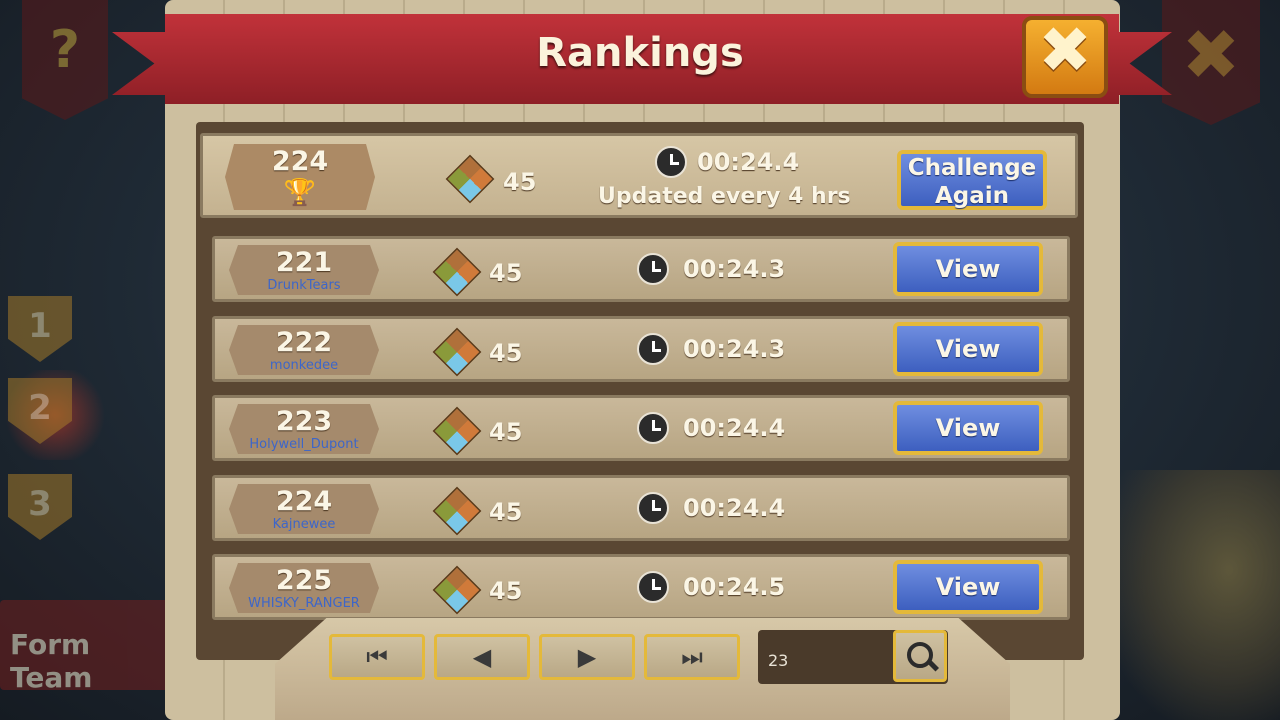  What do you see at coordinates (972, 180) in the screenshot?
I see `challenge-again-button: Challenge Again` at bounding box center [972, 180].